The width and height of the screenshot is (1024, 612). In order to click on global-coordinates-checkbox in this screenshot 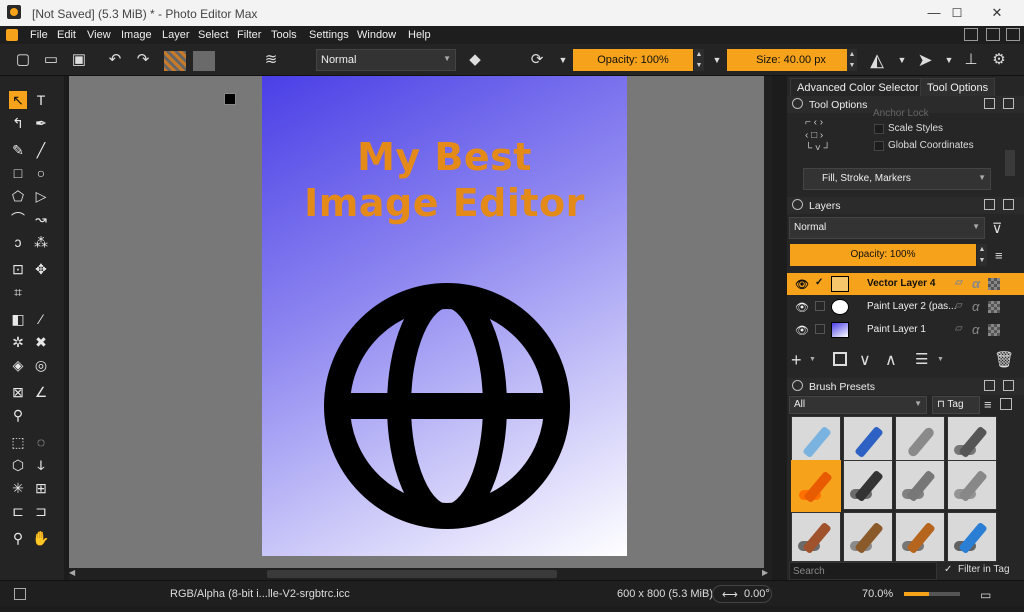, I will do `click(879, 146)`.